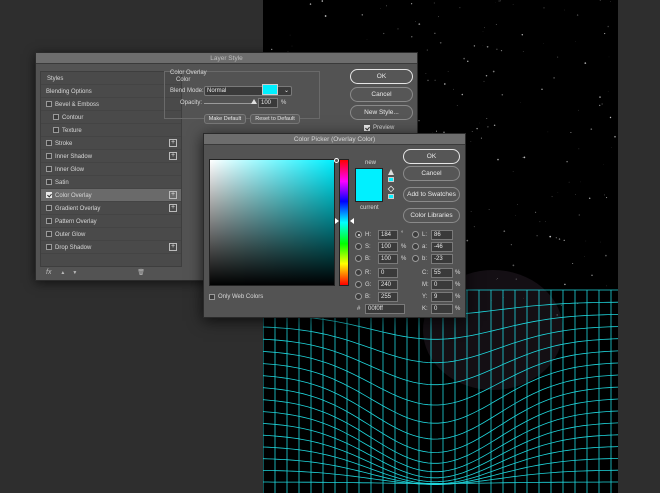 The height and width of the screenshot is (493, 660). What do you see at coordinates (425, 297) in the screenshot?
I see `y-label: Y:` at bounding box center [425, 297].